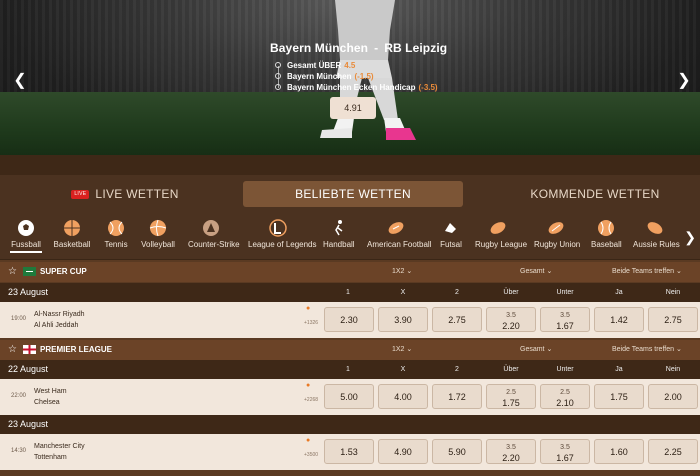 The image size is (700, 476). I want to click on bet-line: Bayern München Ecken Handicap (-3.5), so click(356, 87).